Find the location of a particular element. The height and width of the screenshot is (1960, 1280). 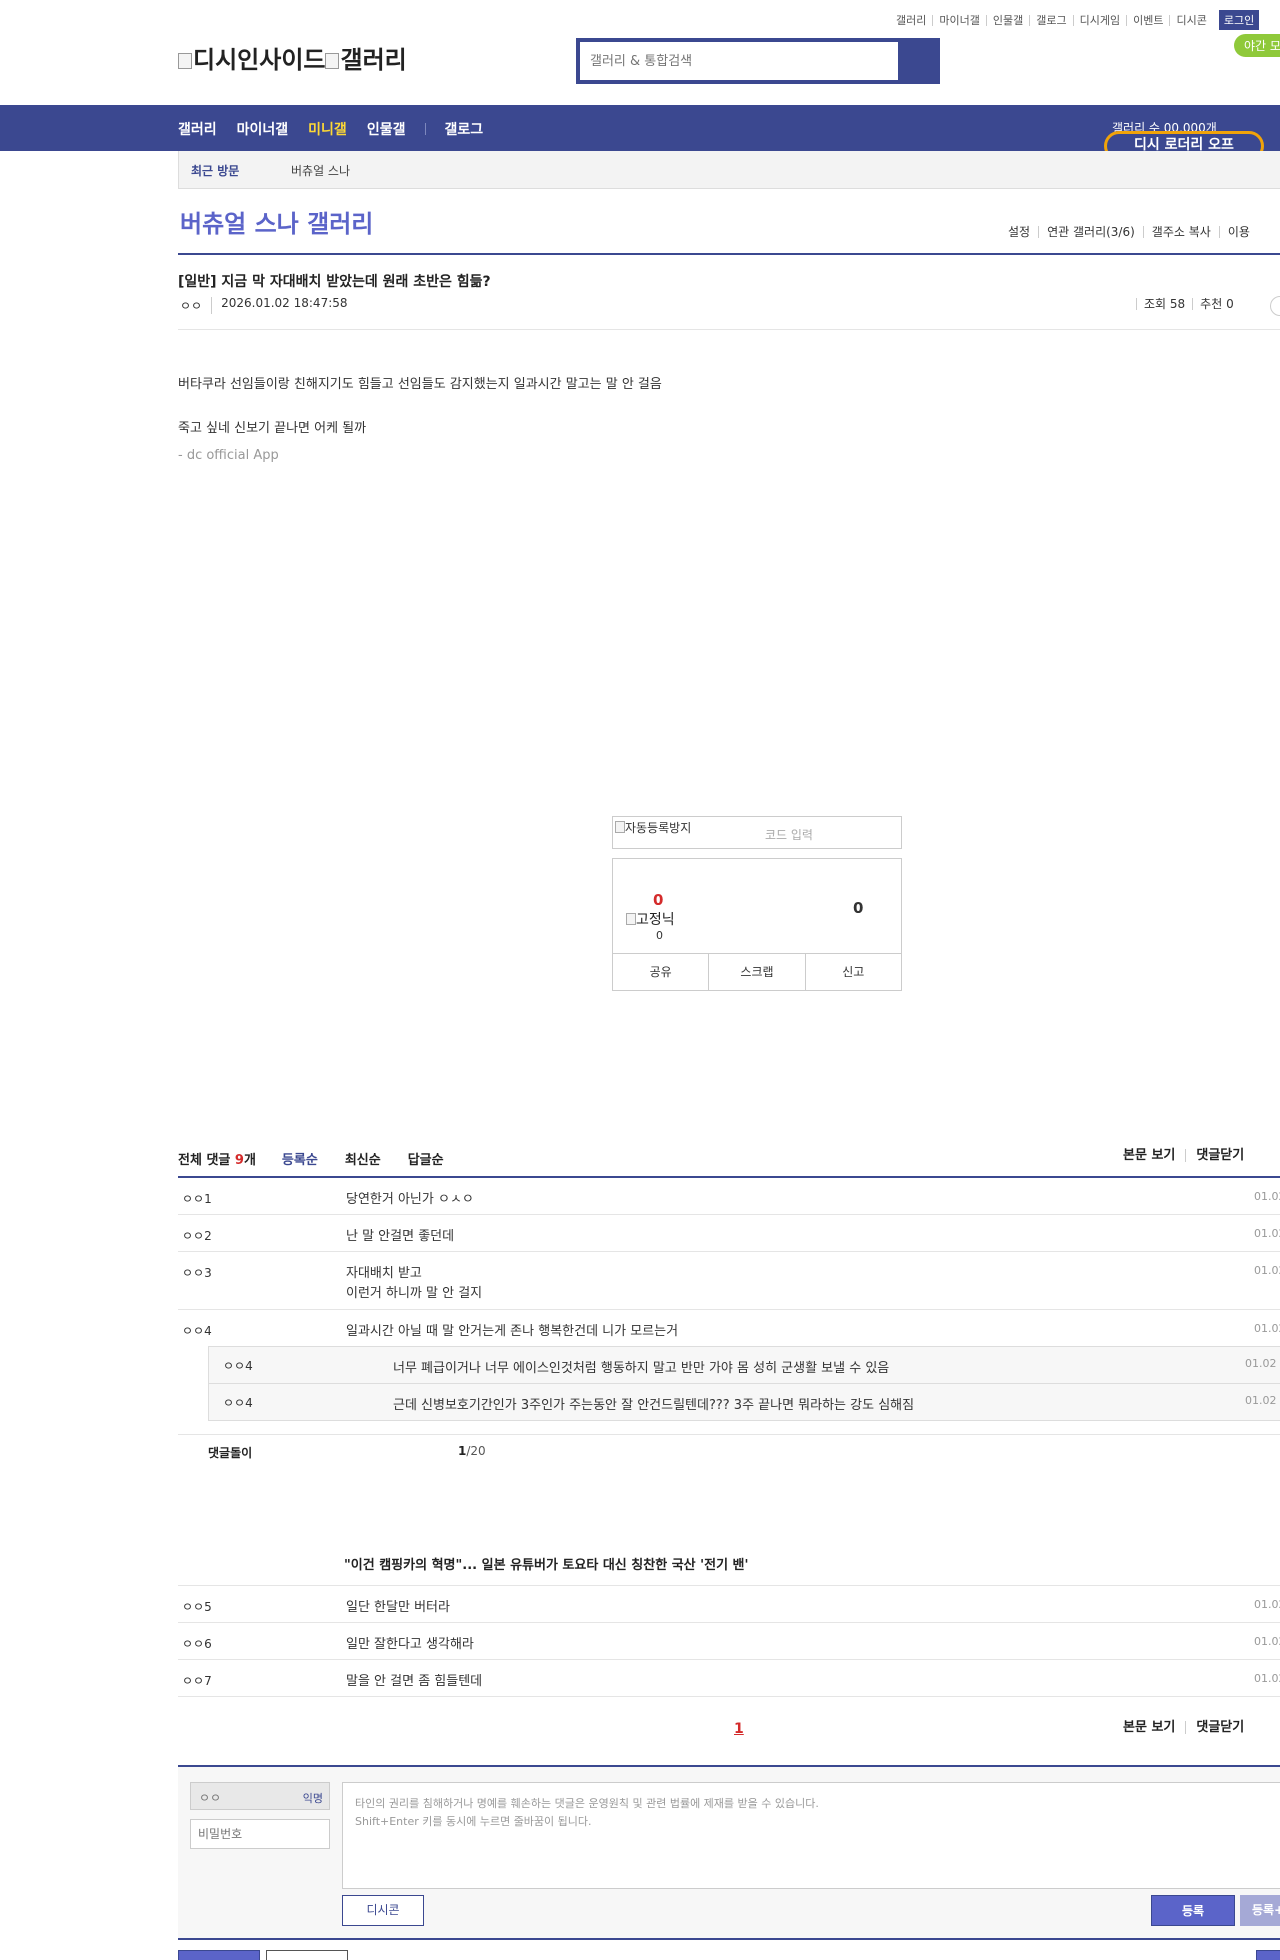

submit-button: 등록 is located at coordinates (1193, 1910).